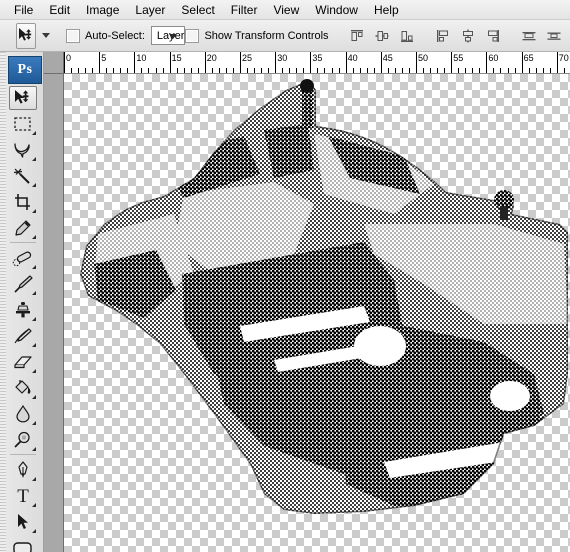  I want to click on align-bottom-edges-button, so click(407, 36).